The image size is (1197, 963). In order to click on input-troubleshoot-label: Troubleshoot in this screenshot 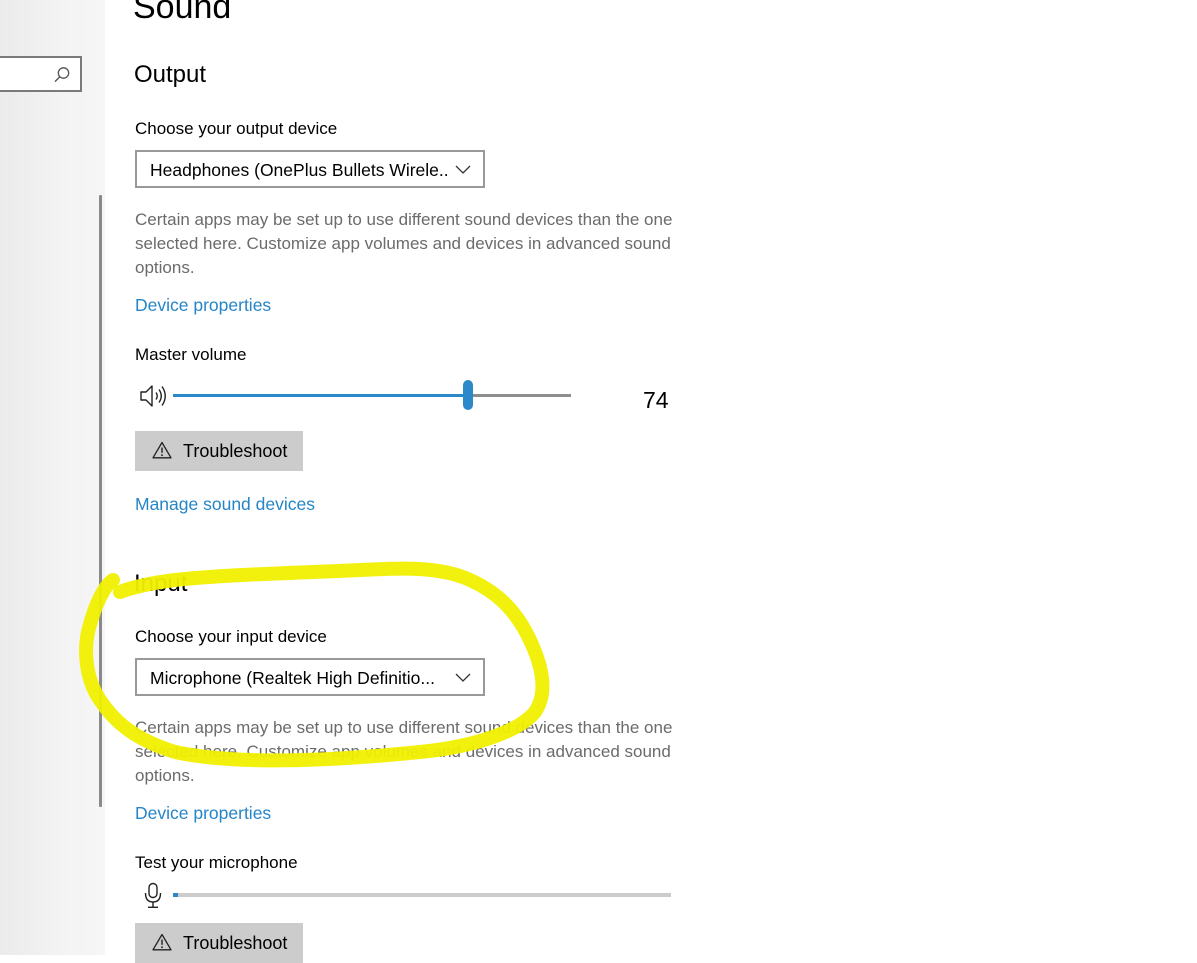, I will do `click(235, 943)`.